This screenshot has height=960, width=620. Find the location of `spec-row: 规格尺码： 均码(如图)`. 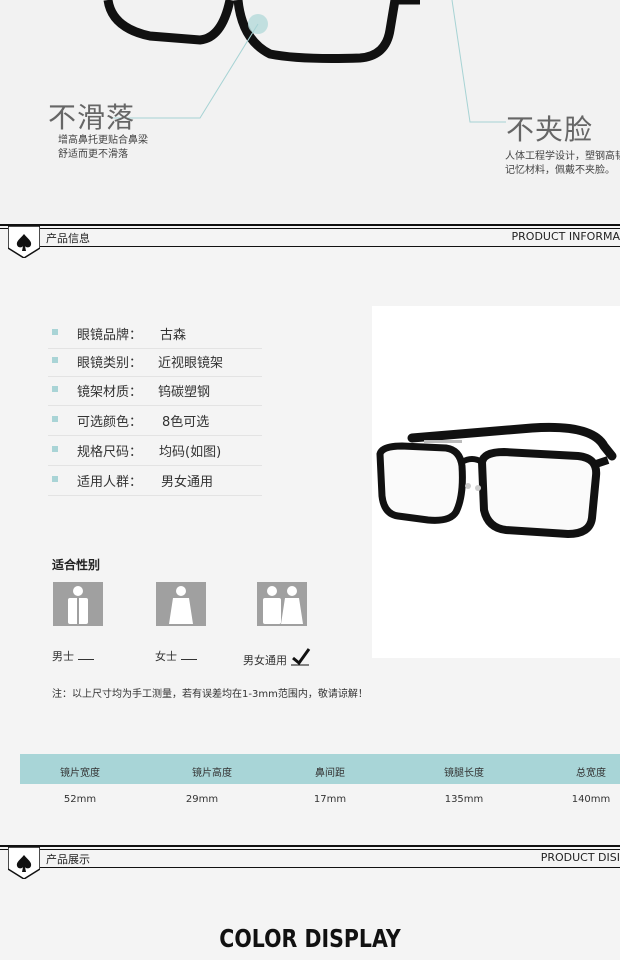

spec-row: 规格尺码： 均码(如图) is located at coordinates (155, 451).